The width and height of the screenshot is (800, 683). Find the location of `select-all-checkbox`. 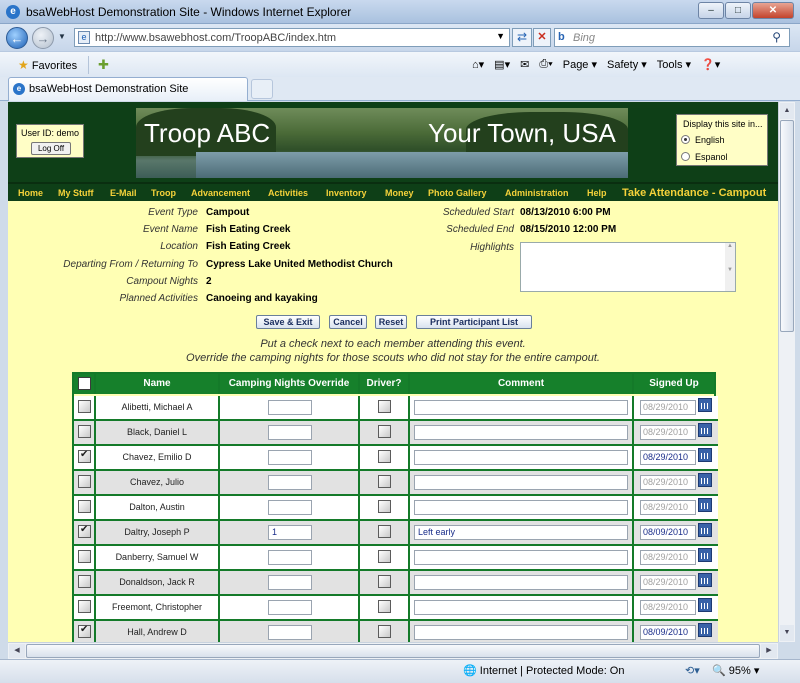

select-all-checkbox is located at coordinates (84, 383).